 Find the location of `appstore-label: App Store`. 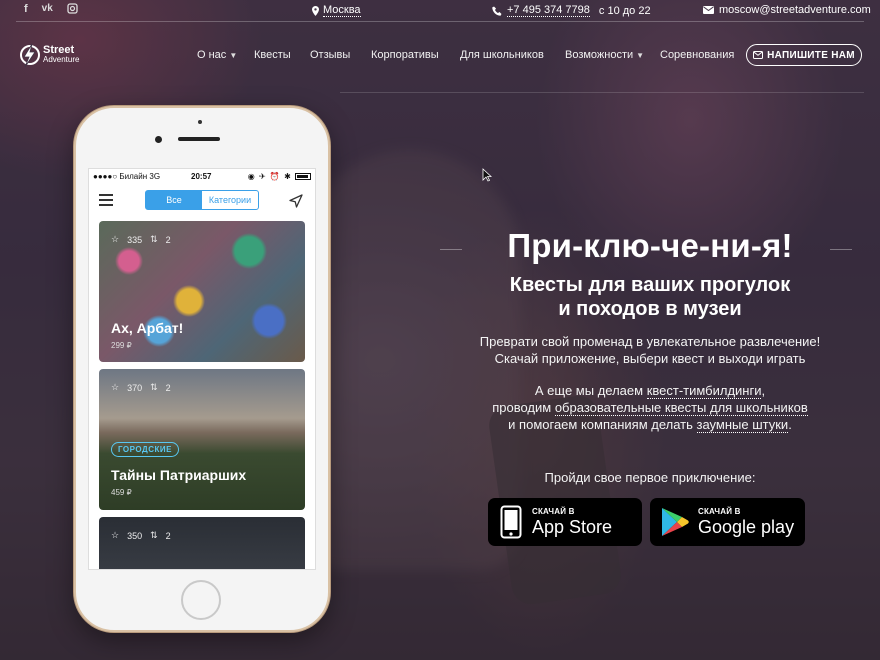

appstore-label: App Store is located at coordinates (572, 526).